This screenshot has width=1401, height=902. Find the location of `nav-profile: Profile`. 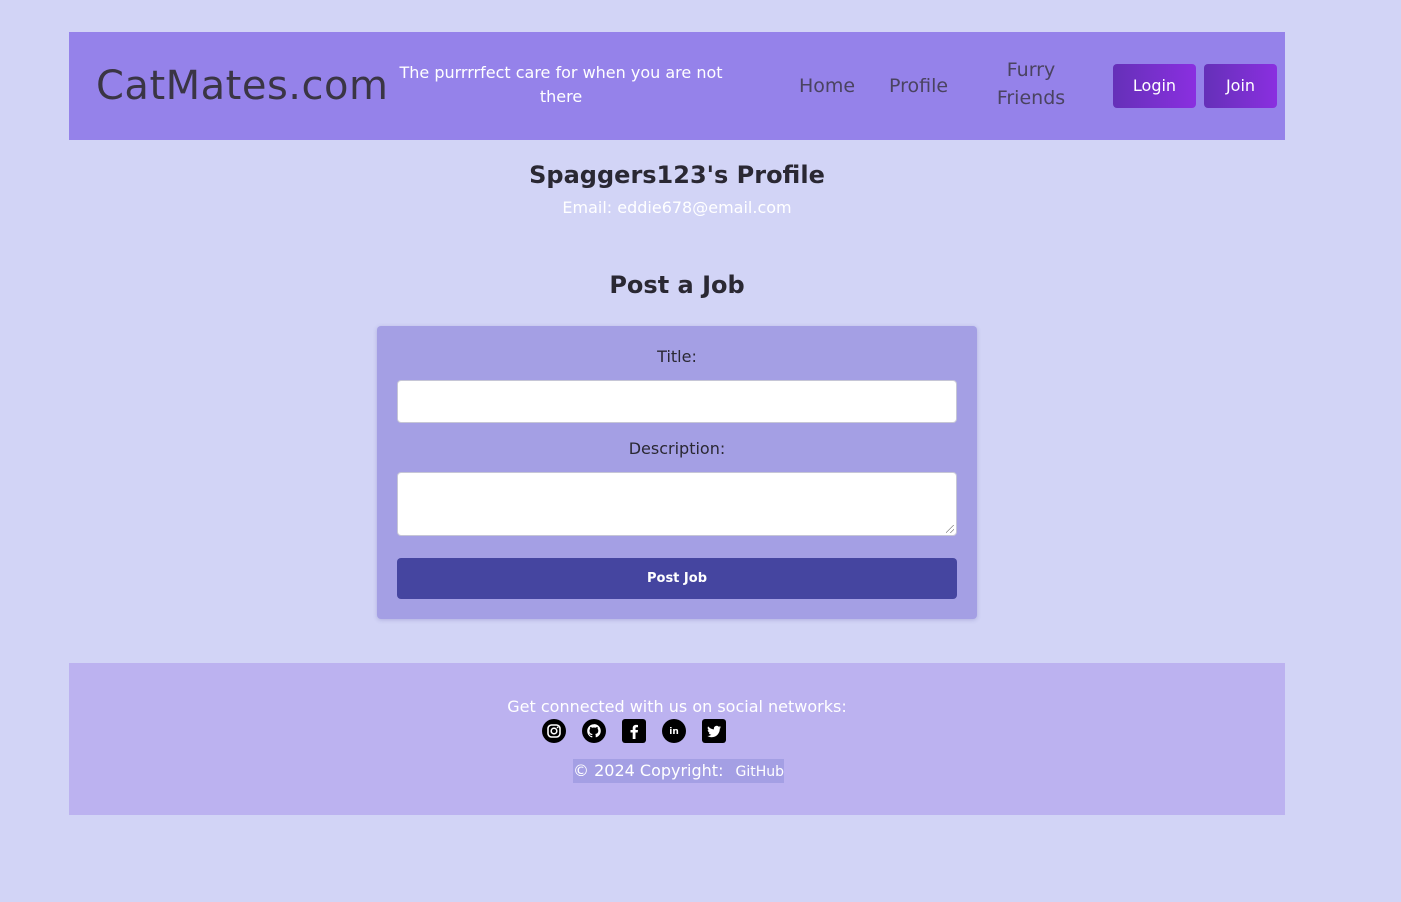

nav-profile: Profile is located at coordinates (918, 86).